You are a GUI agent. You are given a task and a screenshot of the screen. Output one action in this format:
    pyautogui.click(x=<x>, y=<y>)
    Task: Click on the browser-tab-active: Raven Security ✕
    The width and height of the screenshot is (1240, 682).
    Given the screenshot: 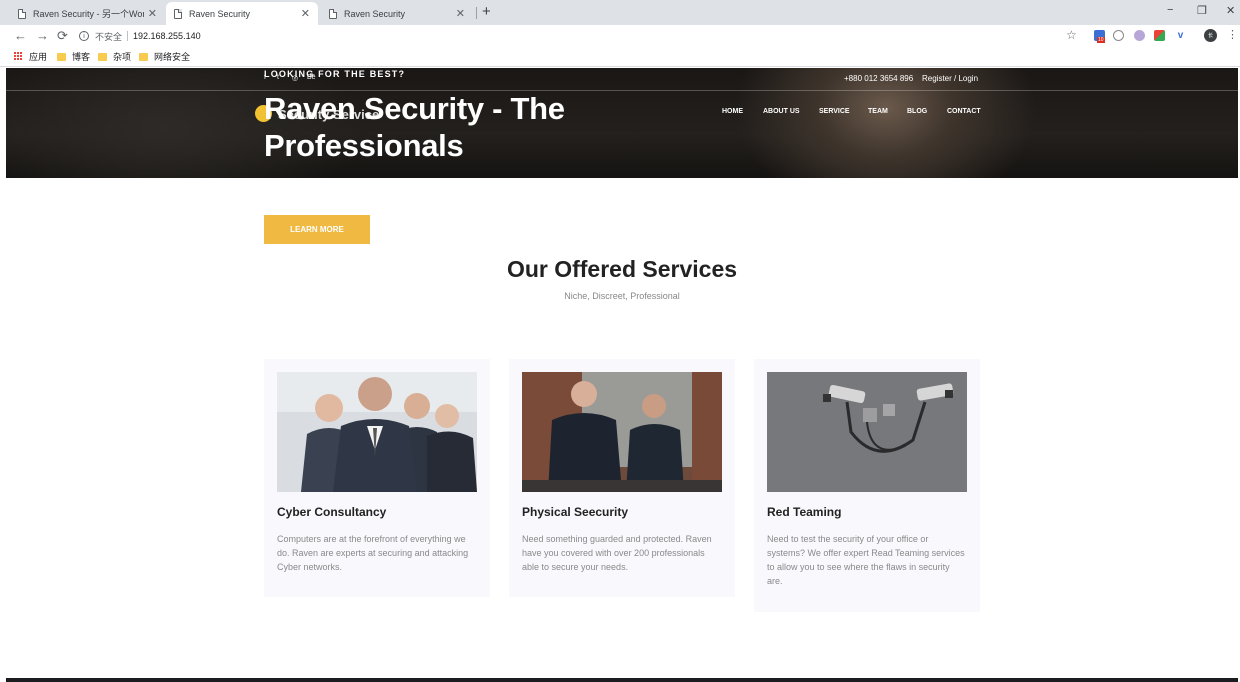 What is the action you would take?
    pyautogui.click(x=242, y=13)
    